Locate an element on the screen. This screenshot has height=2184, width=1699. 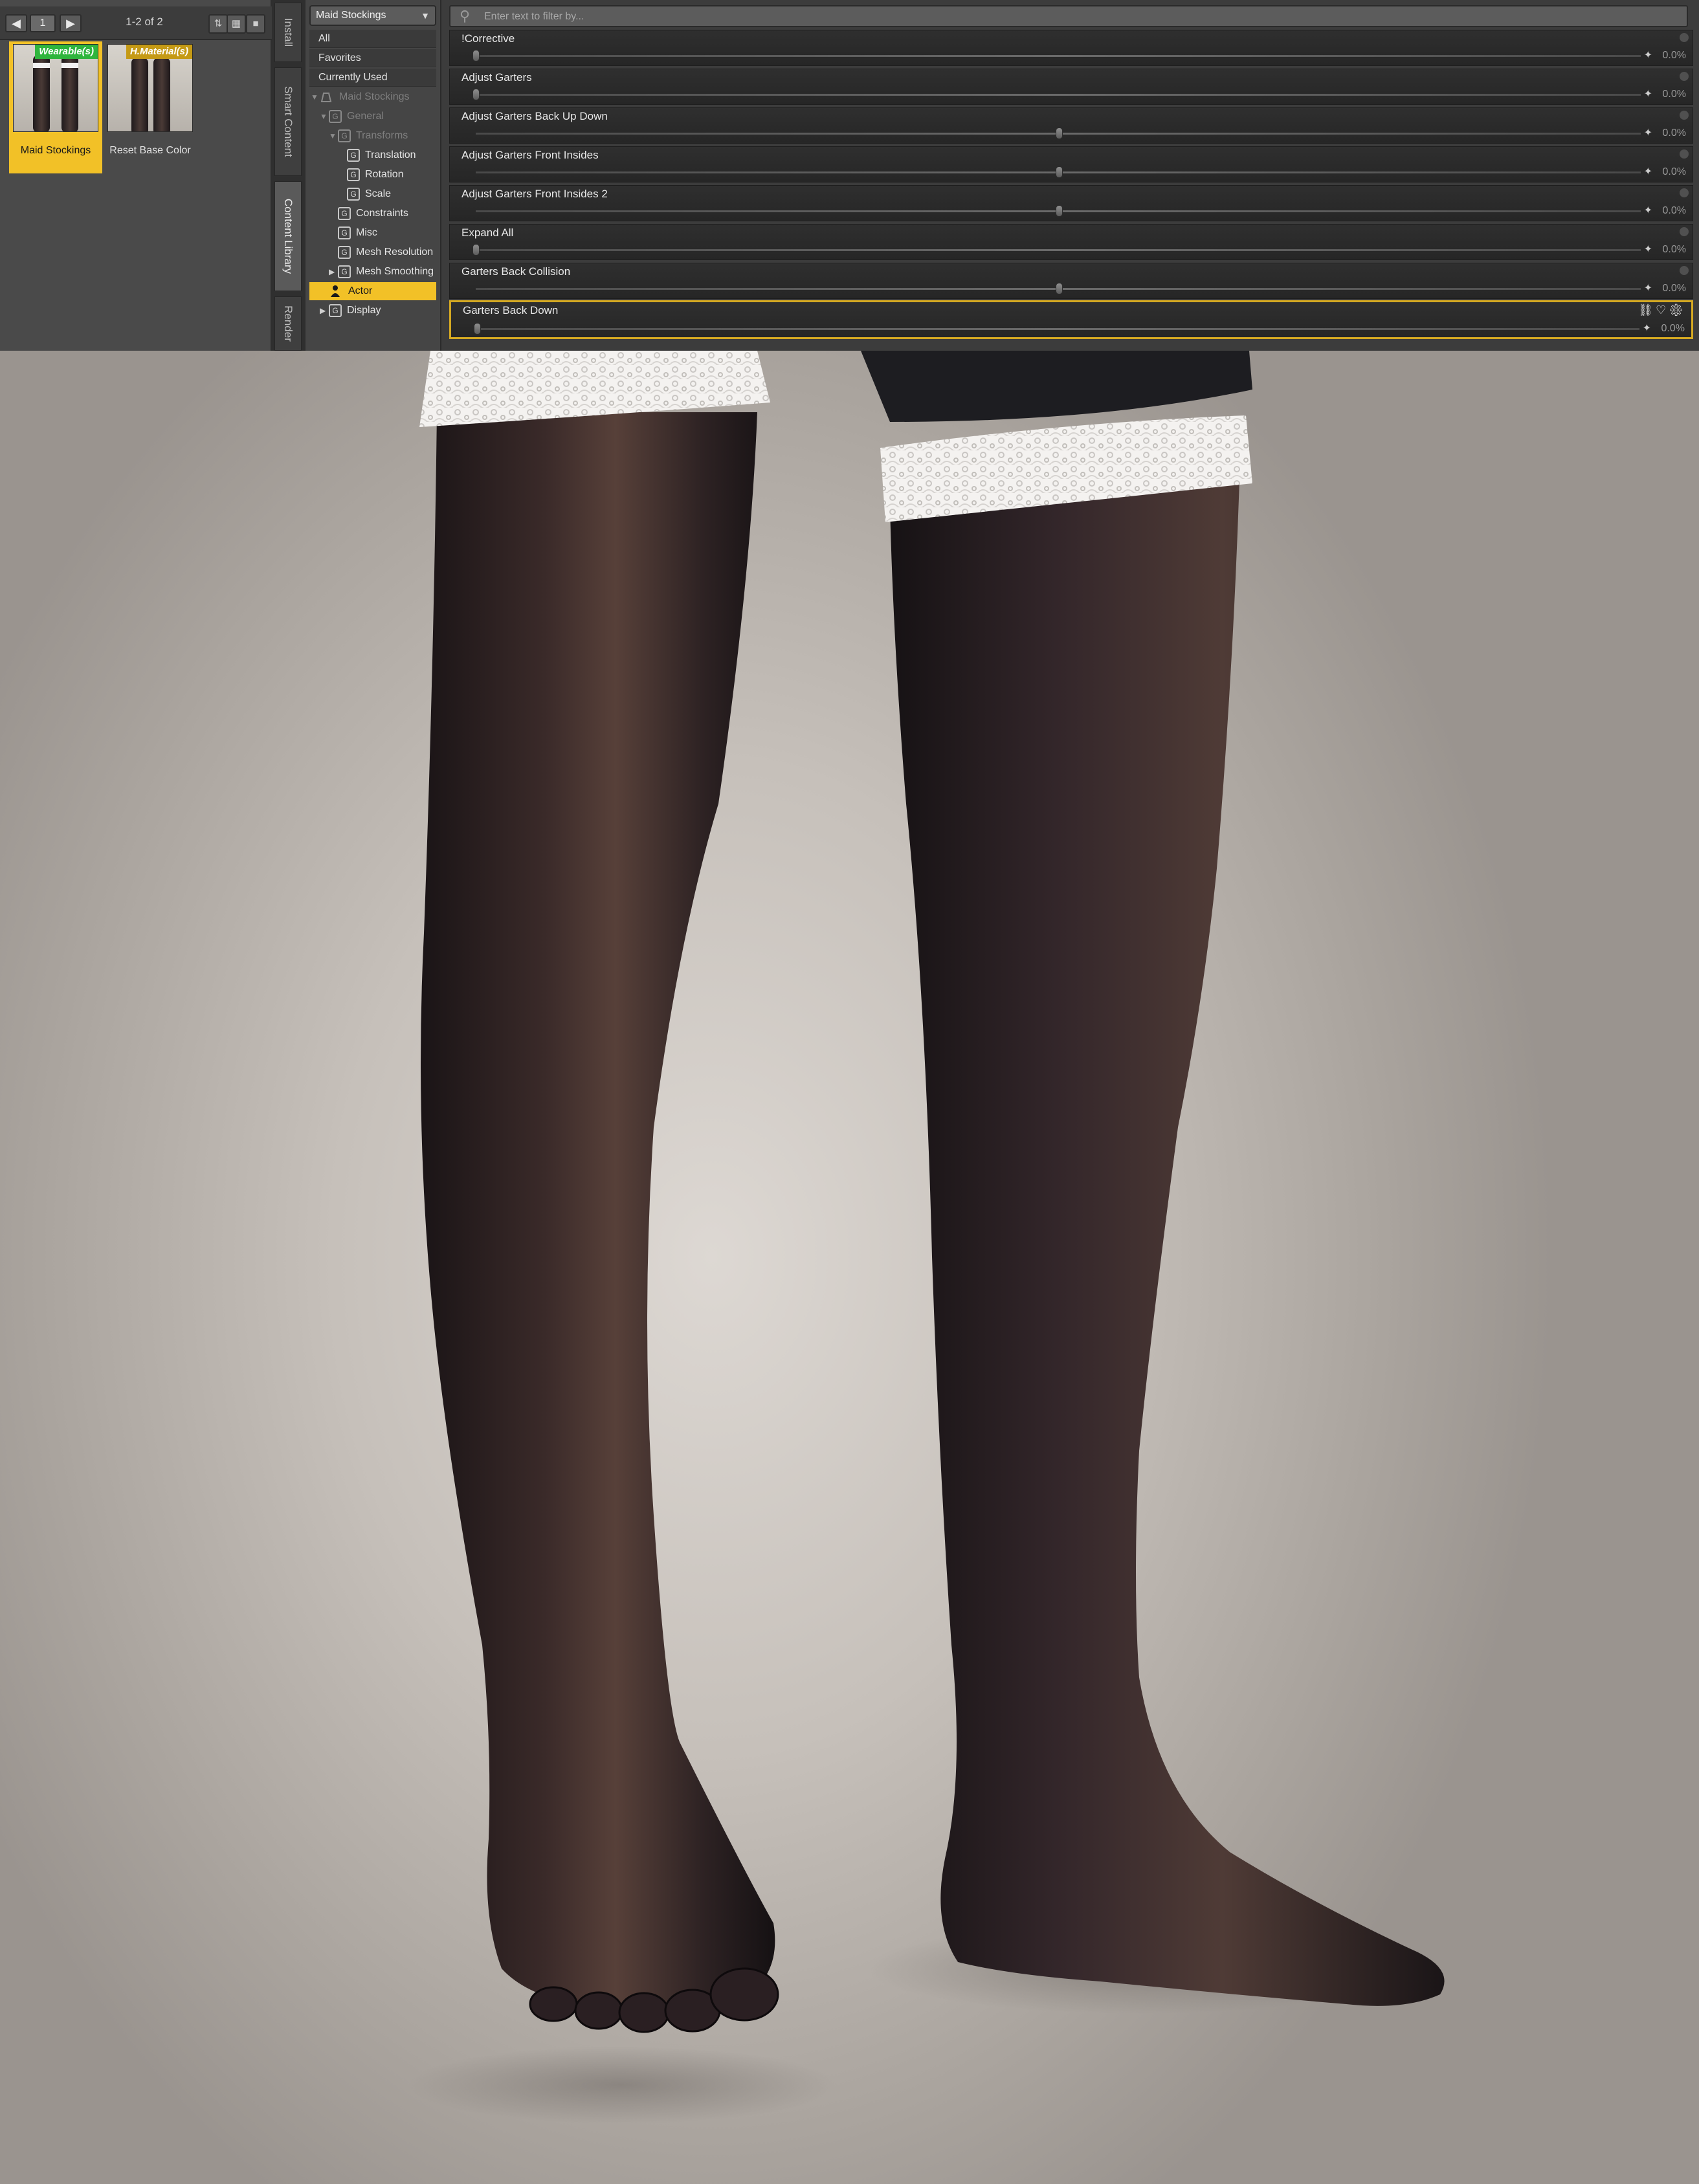
sort-arrows-icon: ⇅ is located at coordinates (218, 24).